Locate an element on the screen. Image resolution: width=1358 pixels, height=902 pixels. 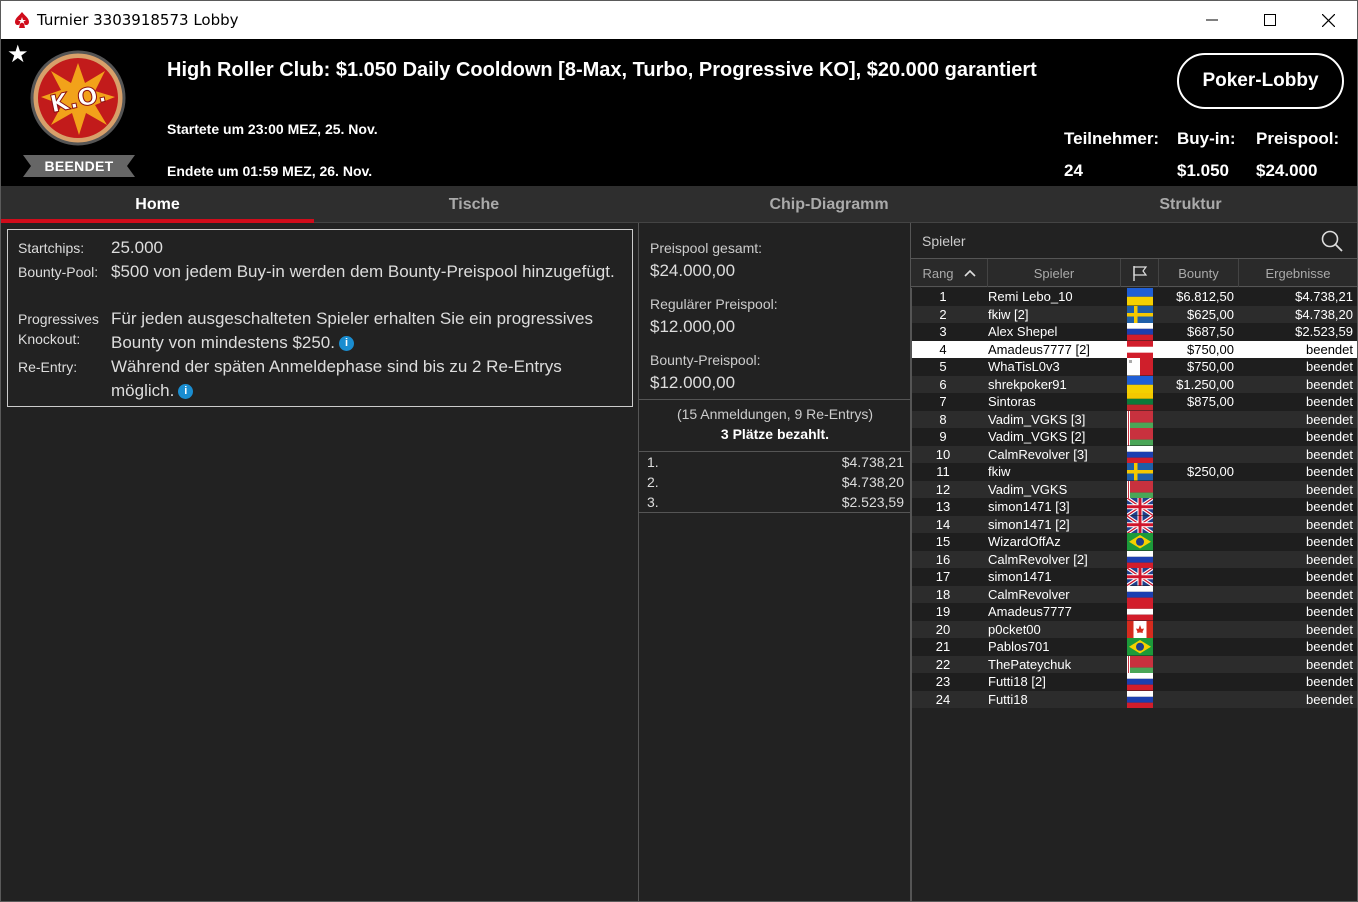
table-row: 1 Remi Lebo_10 $6.812,50 $4.738,21 is located at coordinates (1134, 297).